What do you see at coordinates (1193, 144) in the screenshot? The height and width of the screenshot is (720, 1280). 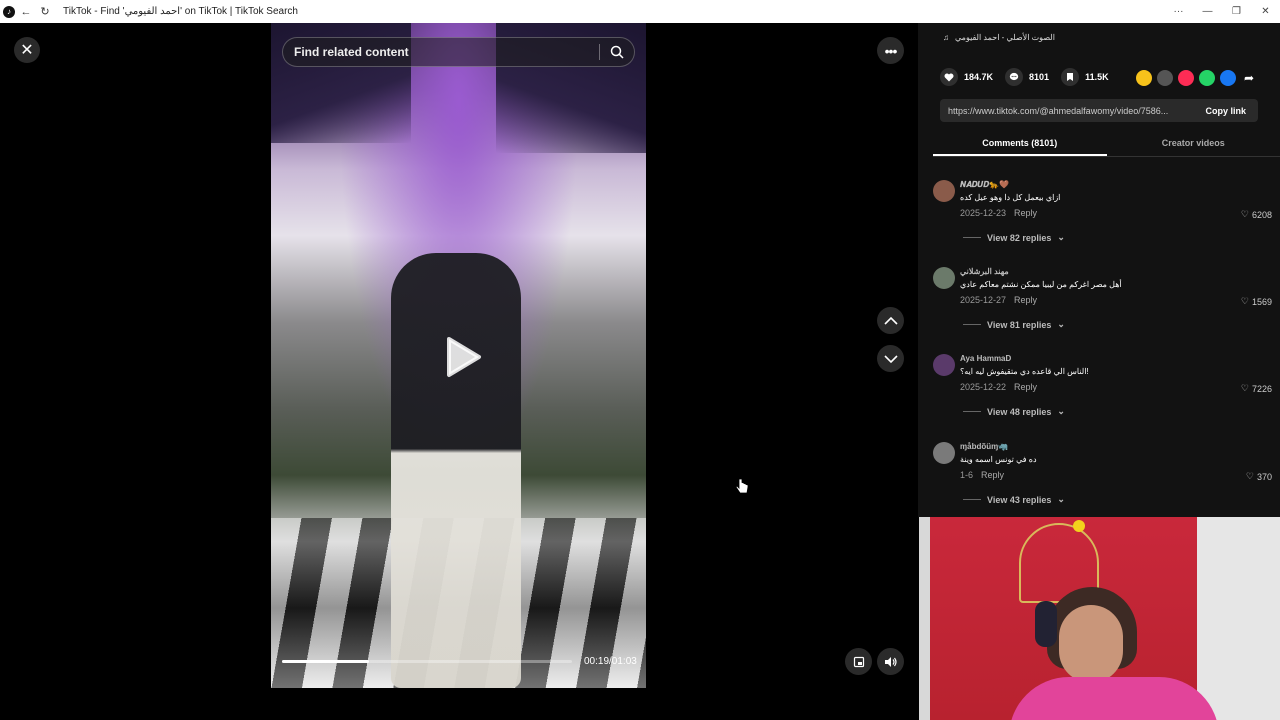 I see `tab-creator-videos: Creator videos` at bounding box center [1193, 144].